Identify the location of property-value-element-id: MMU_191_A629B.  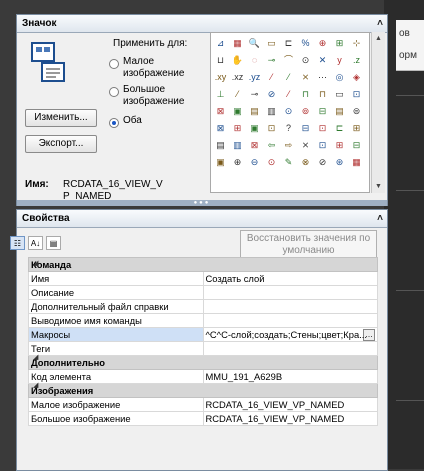
(290, 376).